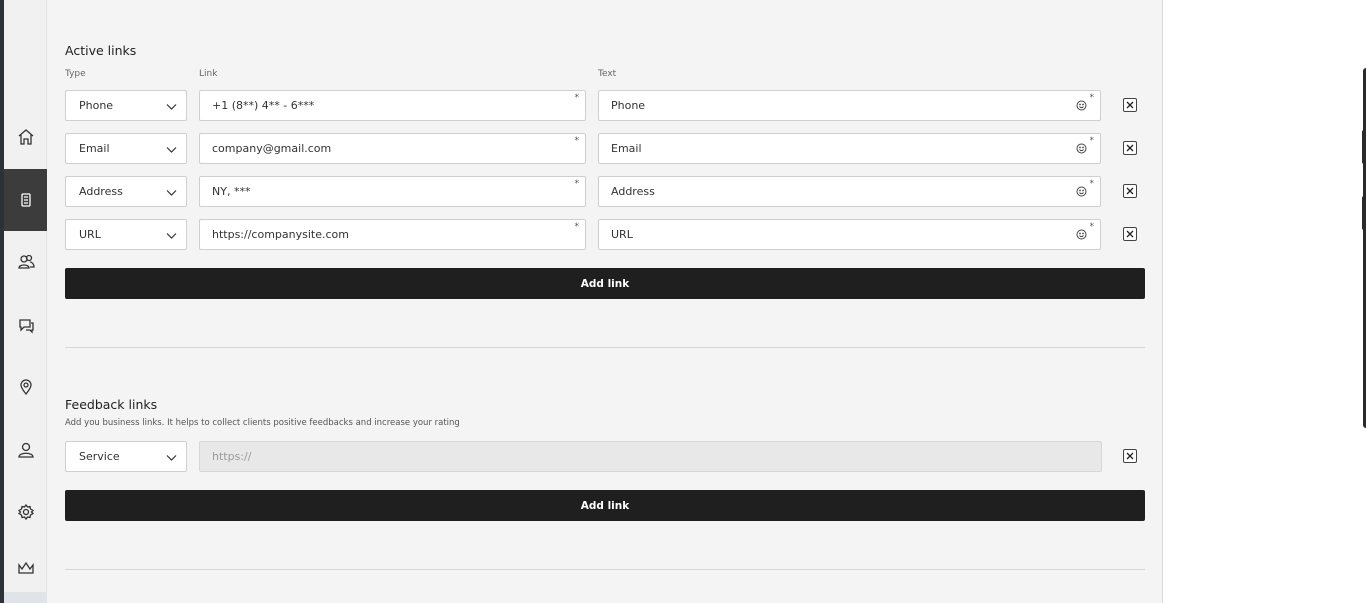 This screenshot has width=1366, height=603. Describe the element at coordinates (208, 74) in the screenshot. I see `col-label-link: Link` at that location.